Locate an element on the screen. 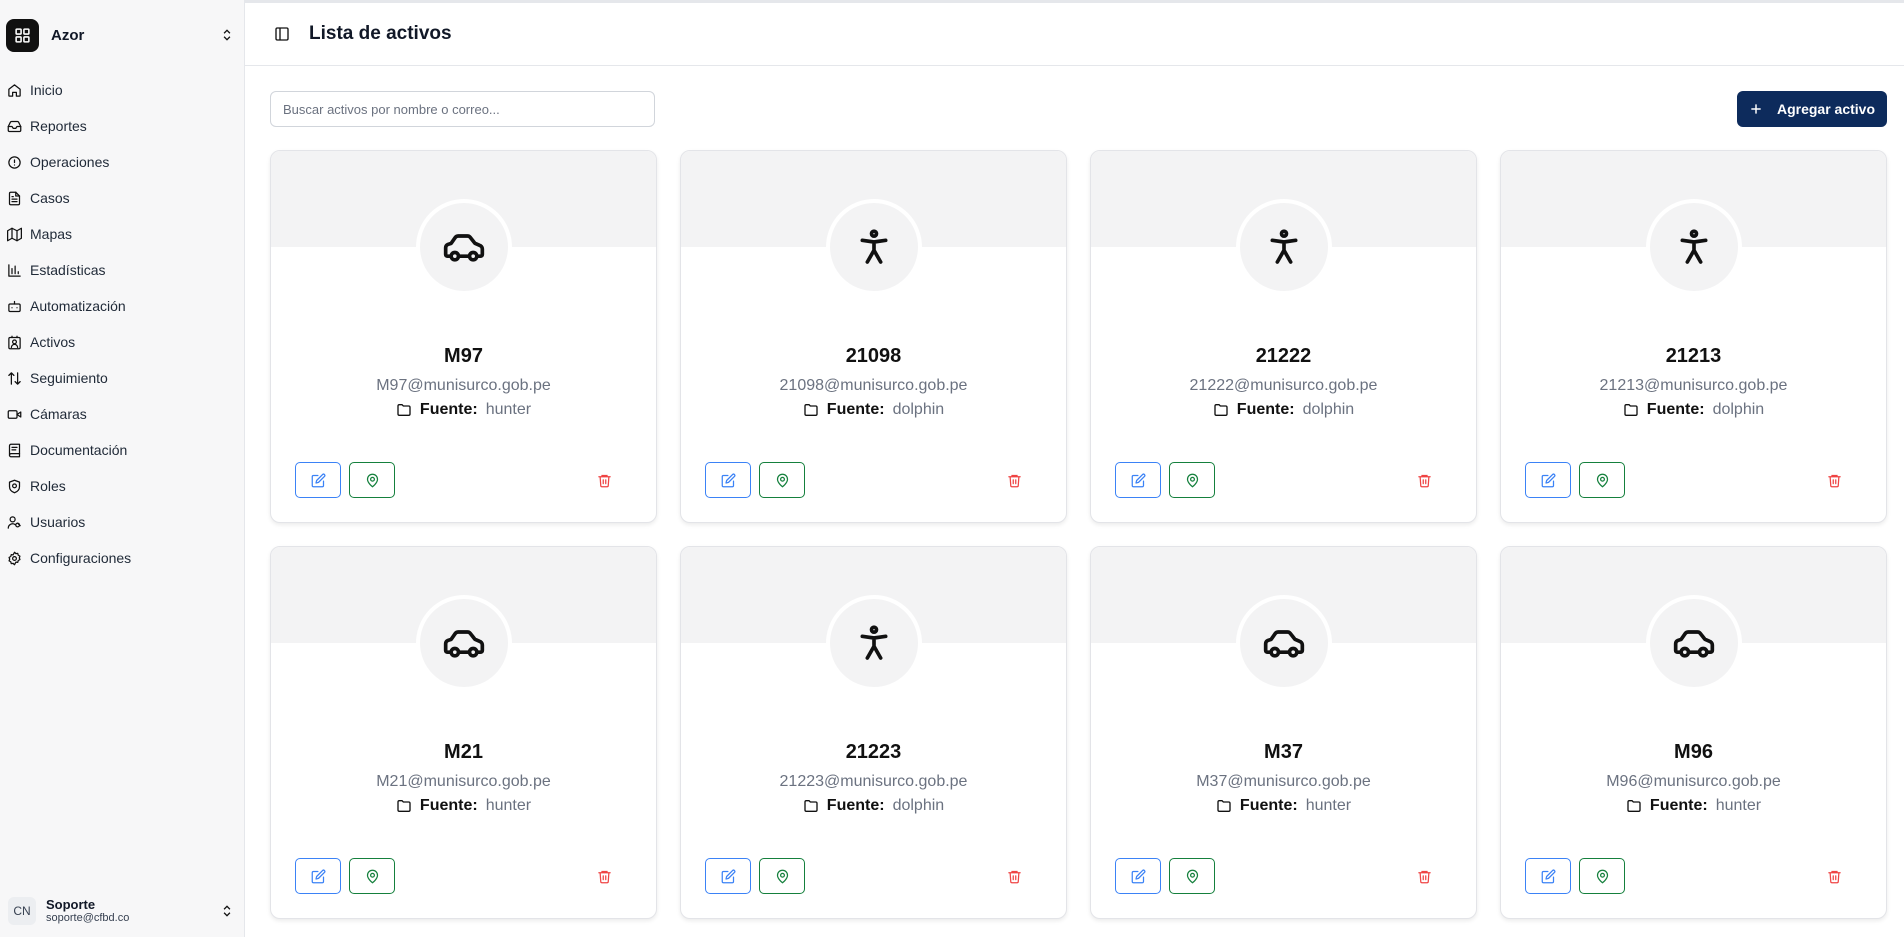 The image size is (1904, 937). home-icon is located at coordinates (14, 90).